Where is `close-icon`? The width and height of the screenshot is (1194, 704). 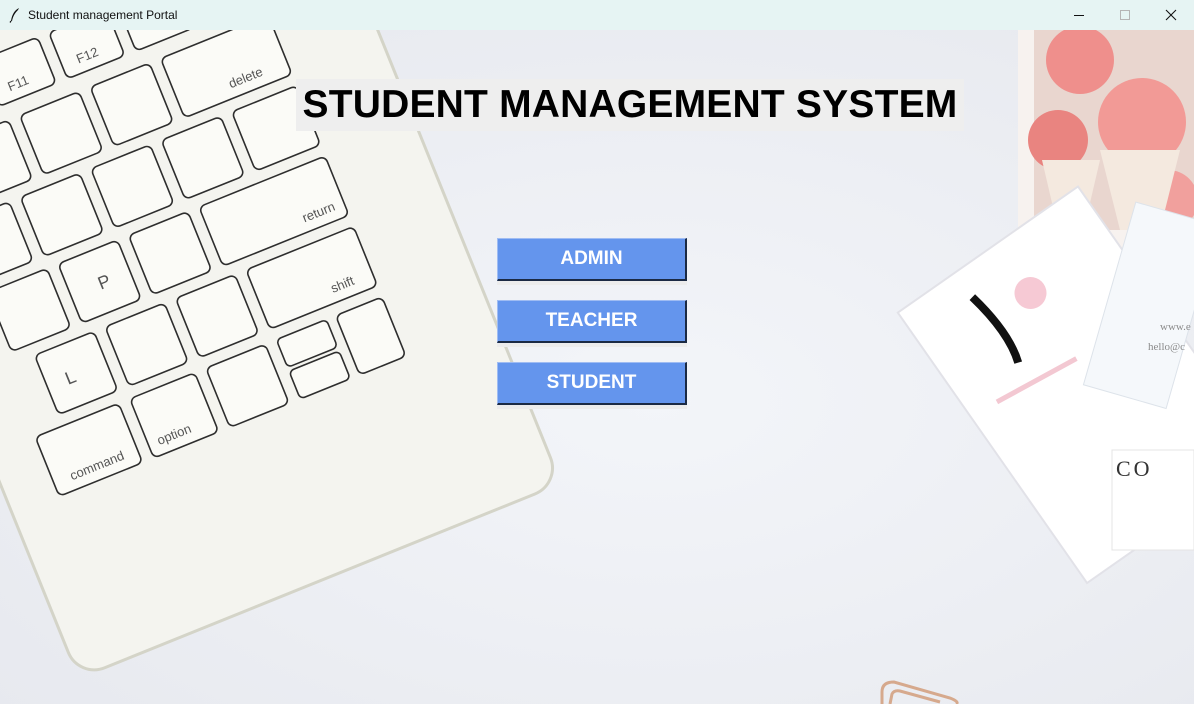
close-icon is located at coordinates (1171, 15).